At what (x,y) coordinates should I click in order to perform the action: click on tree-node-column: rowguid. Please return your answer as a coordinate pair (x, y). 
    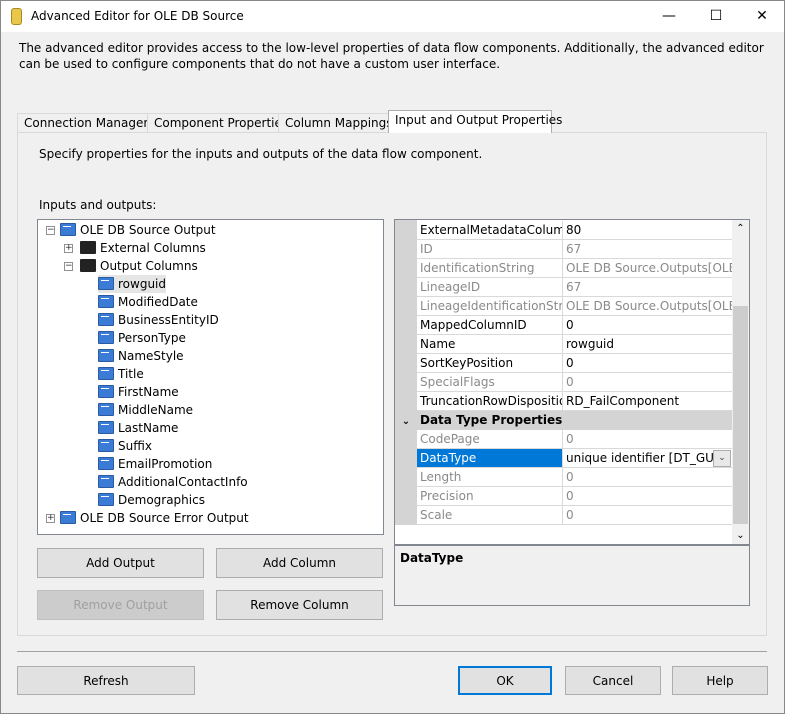
    Looking at the image, I should click on (132, 284).